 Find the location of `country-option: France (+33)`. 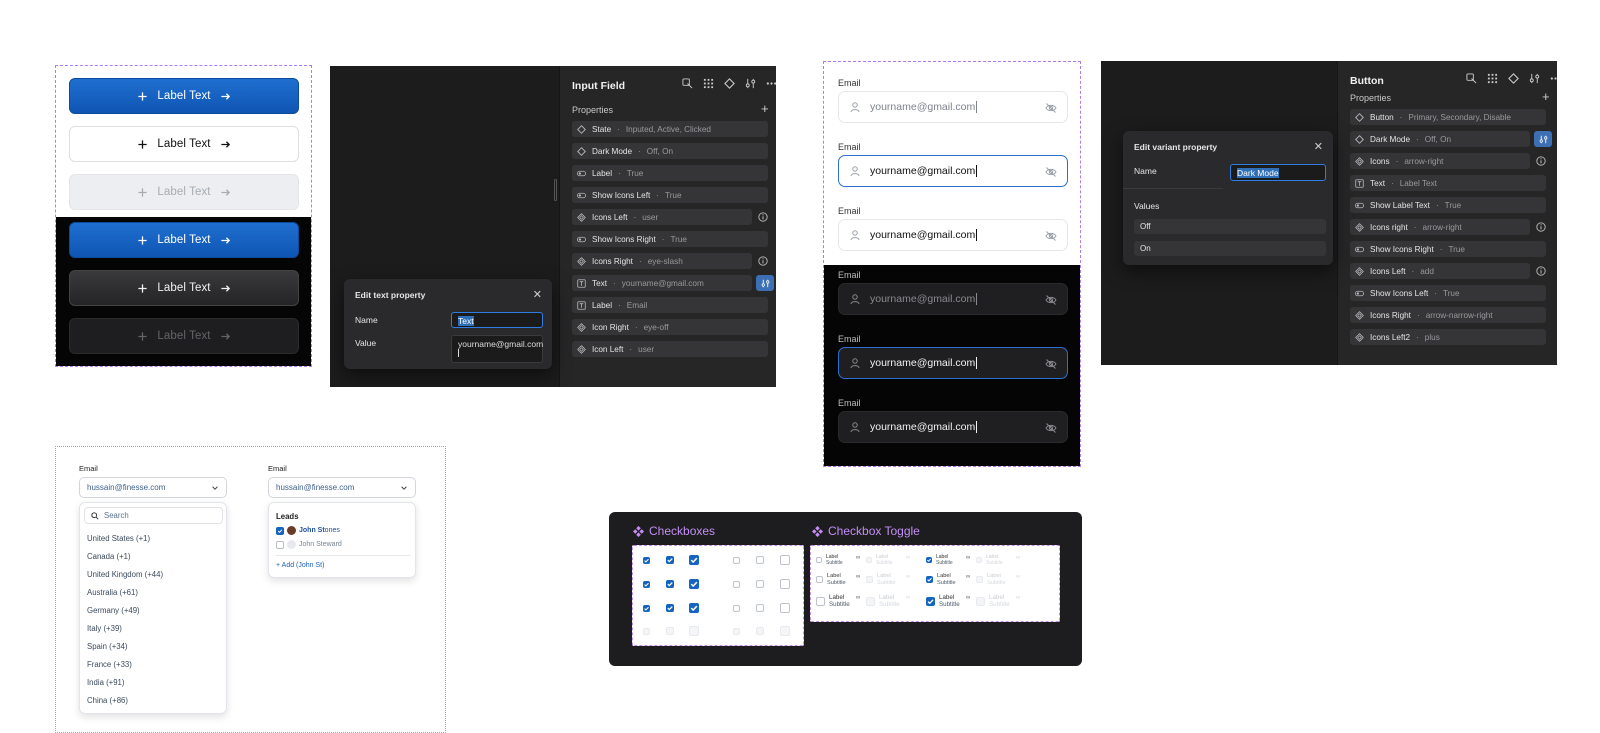

country-option: France (+33) is located at coordinates (109, 664).